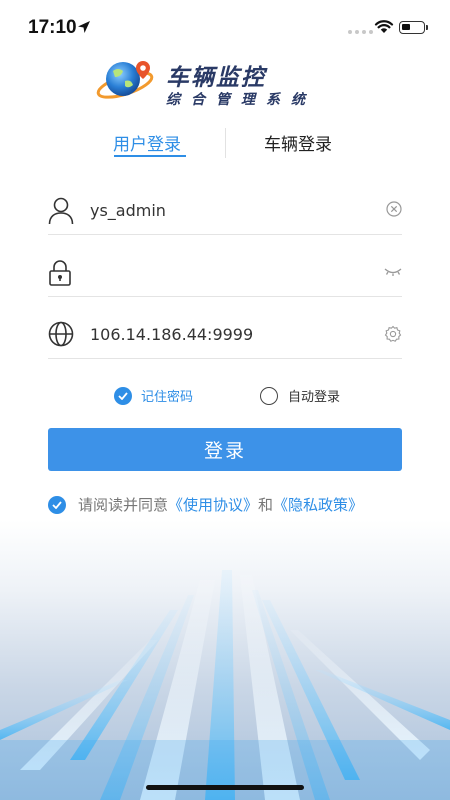  Describe the element at coordinates (147, 142) in the screenshot. I see `tab-user-login: 用户登录` at that location.